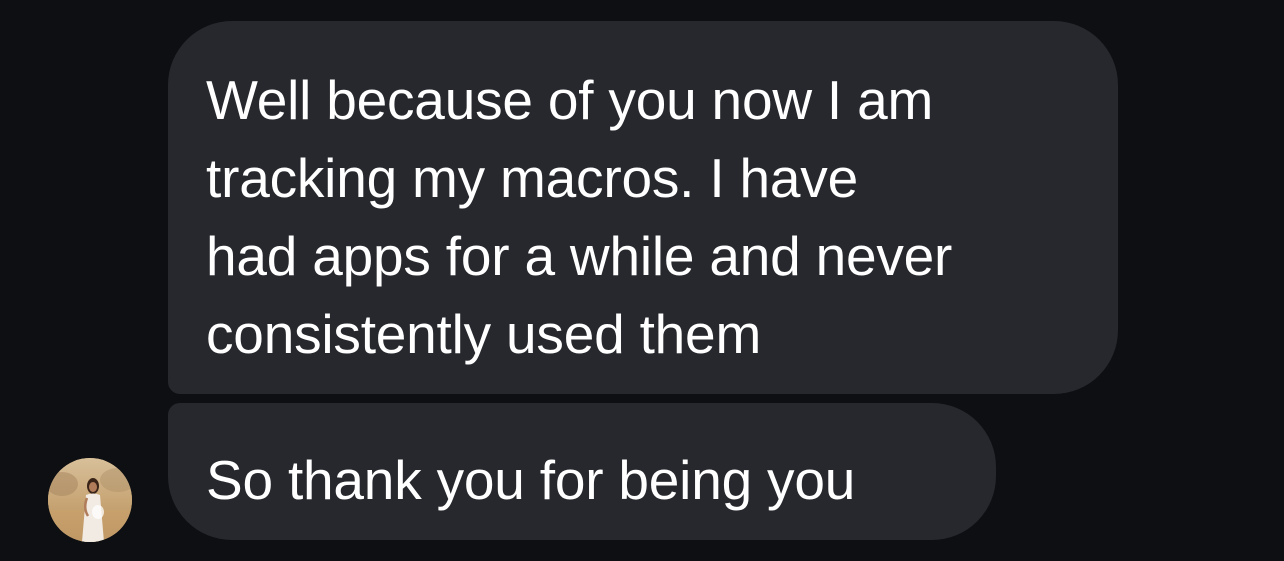 This screenshot has width=1284, height=561. I want to click on person-photo-avatar-icon, so click(90, 500).